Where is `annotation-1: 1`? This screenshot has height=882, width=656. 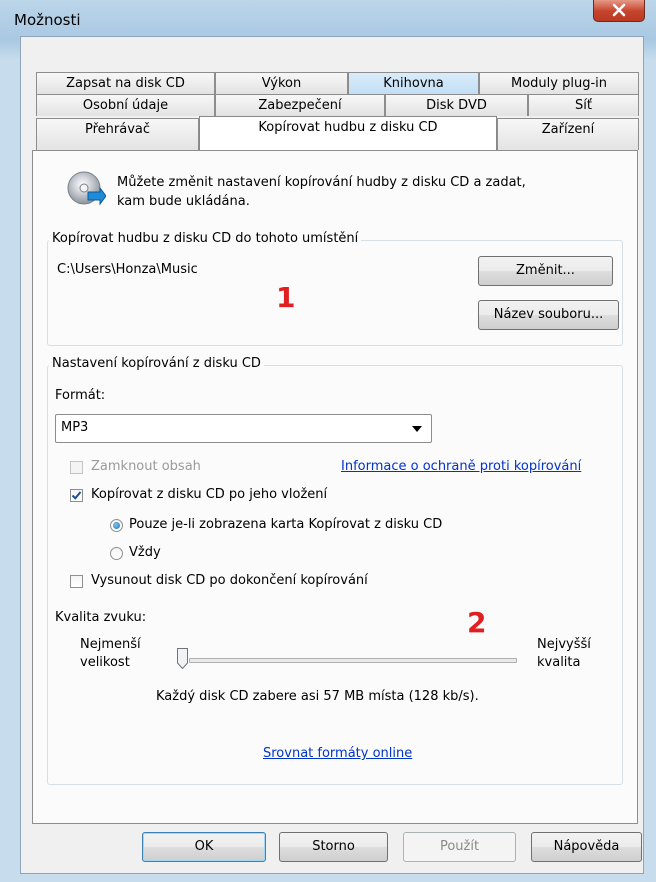
annotation-1: 1 is located at coordinates (286, 297).